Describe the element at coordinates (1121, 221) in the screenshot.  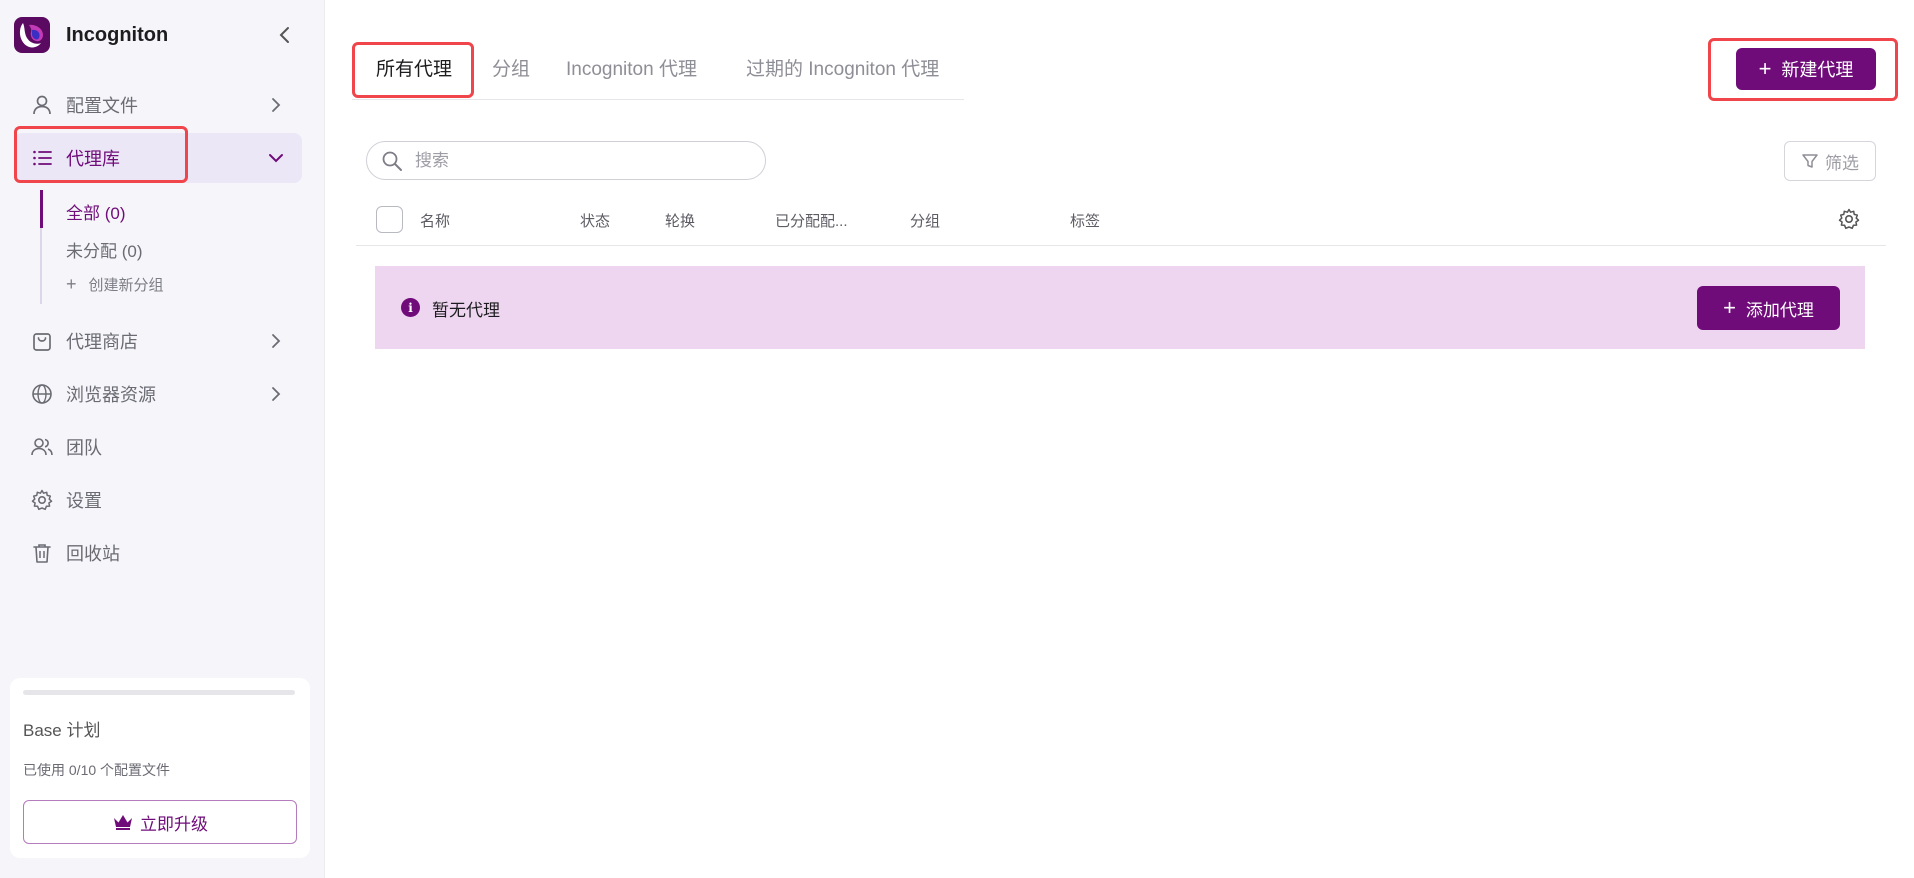
I see `table-header: 名称 状态 轮换 已分配配... 分组 标签` at that location.